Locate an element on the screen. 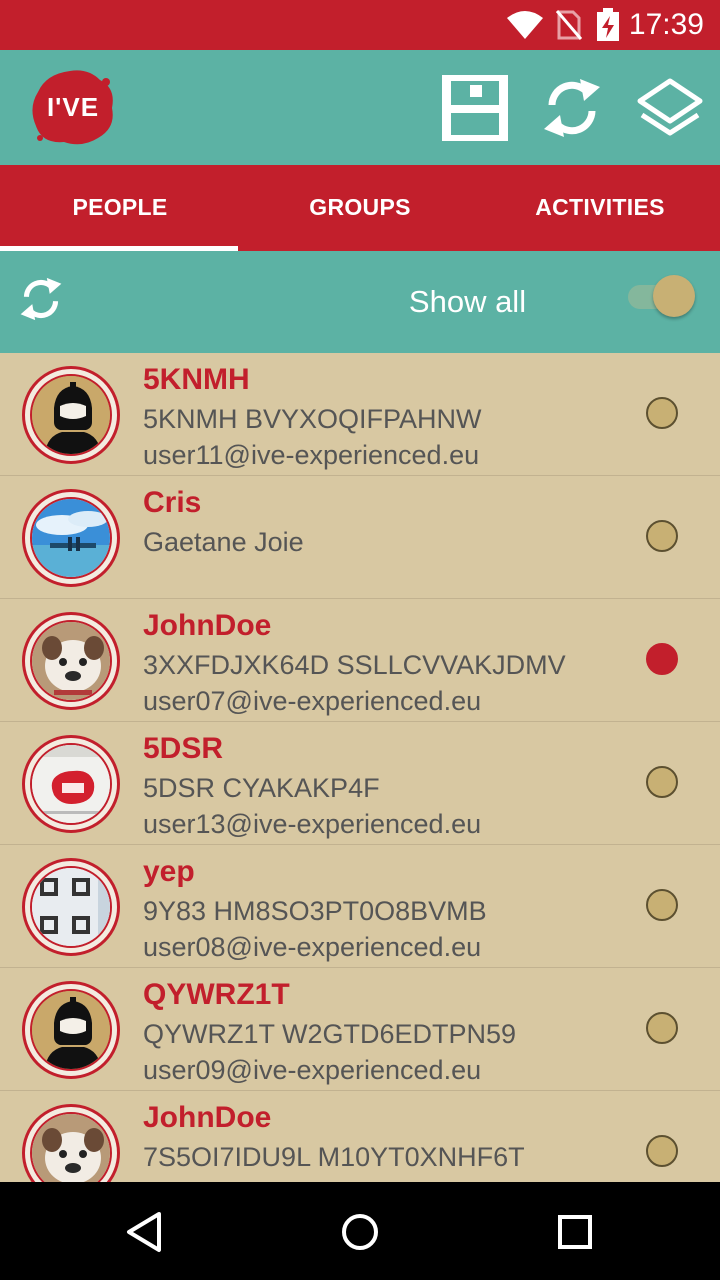 This screenshot has height=1280, width=720. back-button is located at coordinates (145, 1232).